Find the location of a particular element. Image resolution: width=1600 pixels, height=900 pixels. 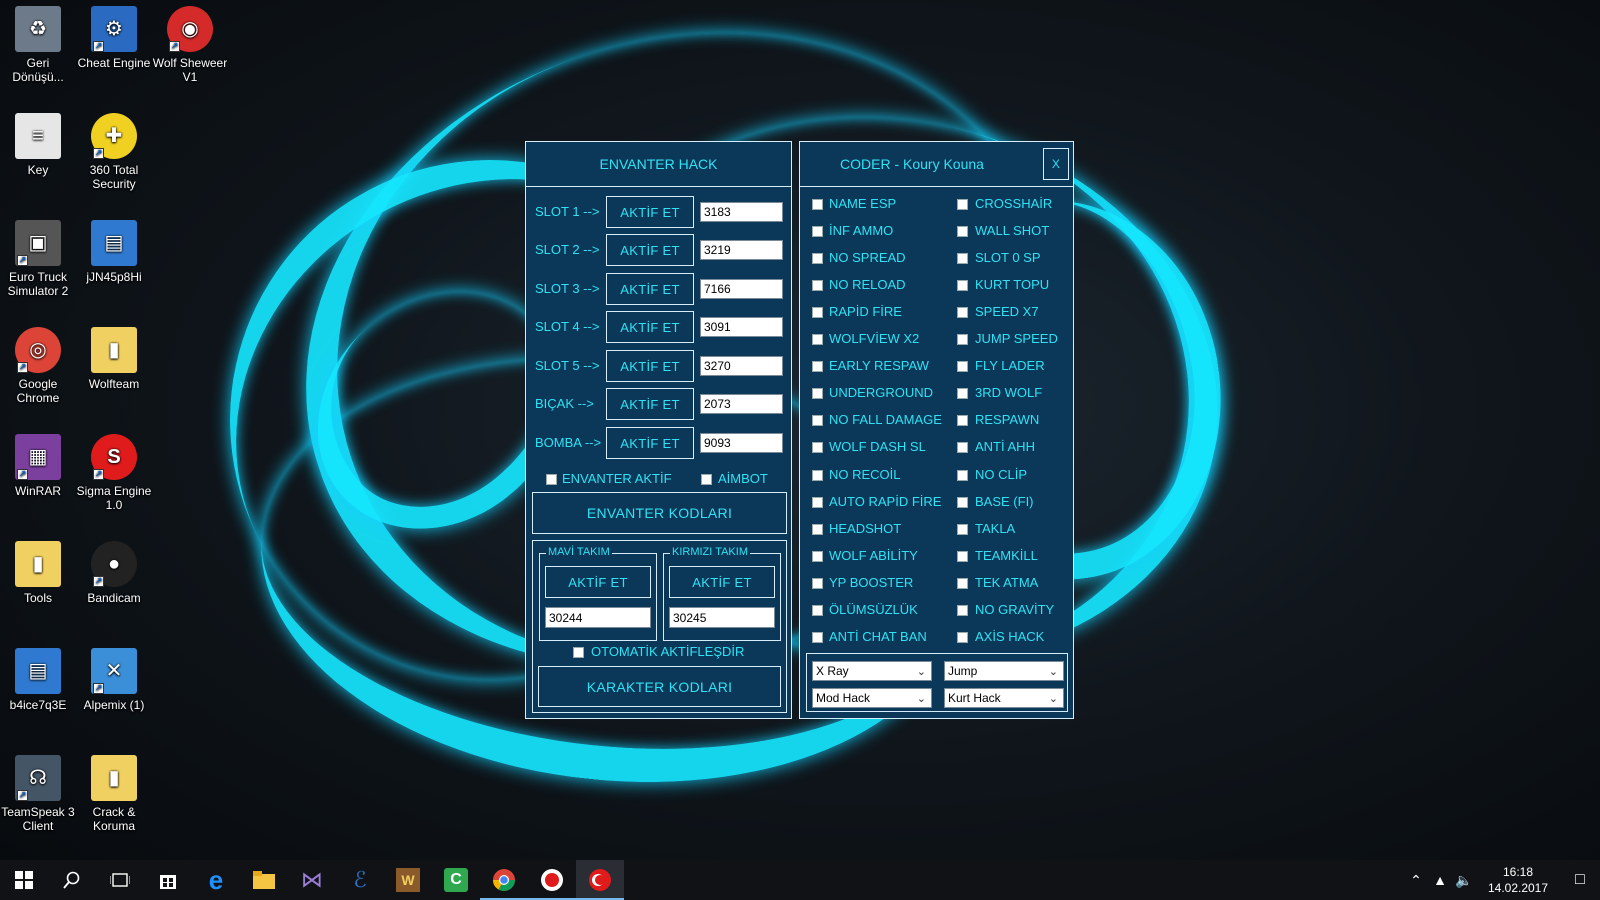

notification-icon: □ is located at coordinates (1580, 880).